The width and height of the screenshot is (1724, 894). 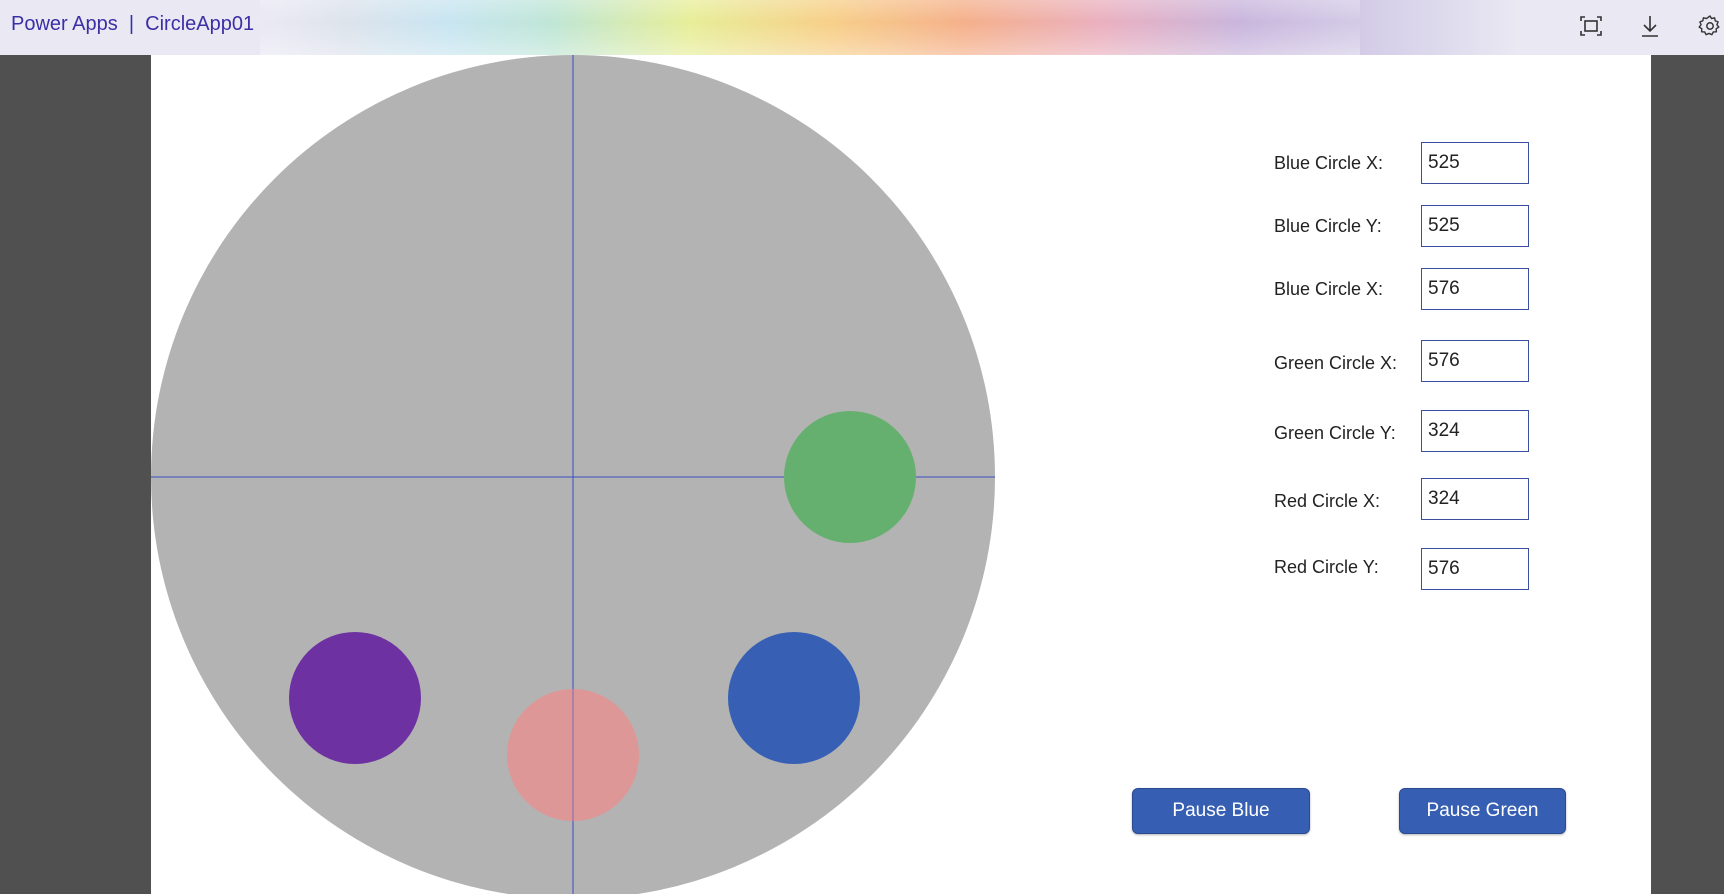 What do you see at coordinates (1710, 26) in the screenshot?
I see `settings-icon` at bounding box center [1710, 26].